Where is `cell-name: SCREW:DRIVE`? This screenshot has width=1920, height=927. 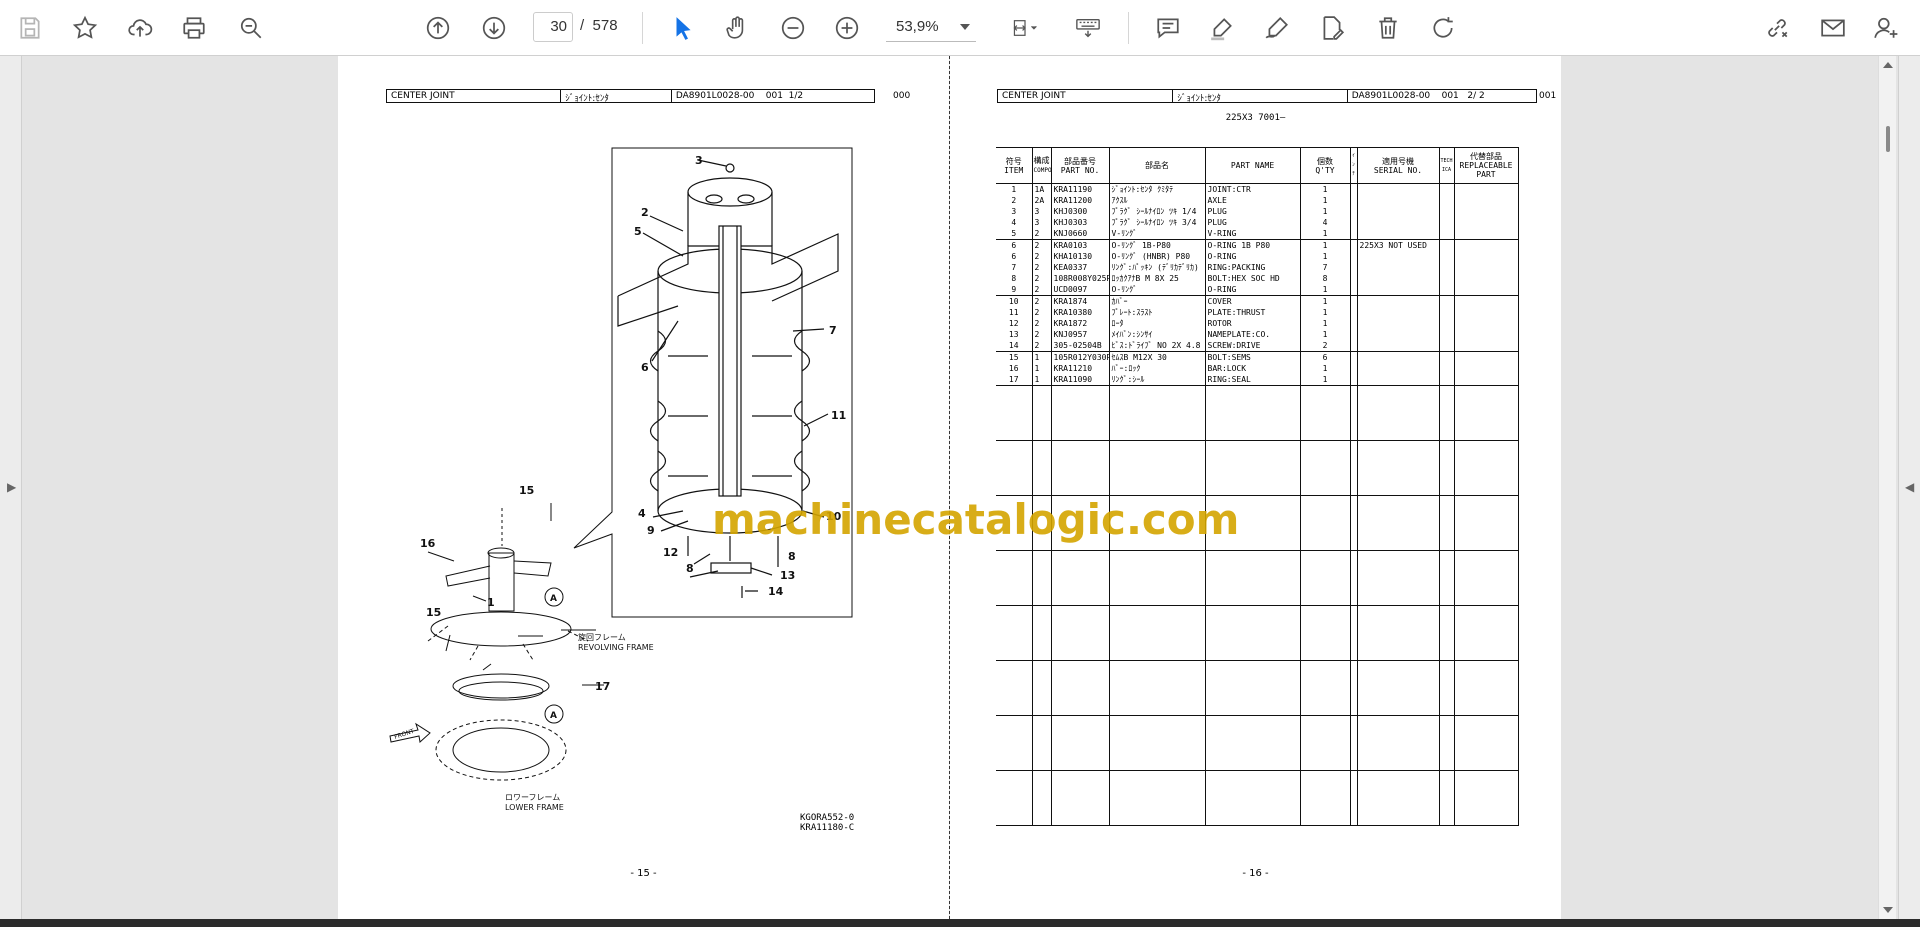
cell-name: SCREW:DRIVE is located at coordinates (1252, 346).